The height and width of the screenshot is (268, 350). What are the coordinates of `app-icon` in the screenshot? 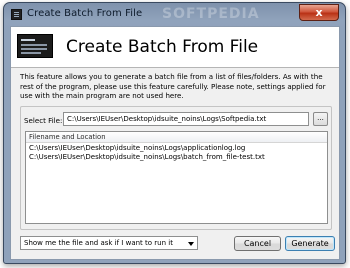 It's located at (16, 14).